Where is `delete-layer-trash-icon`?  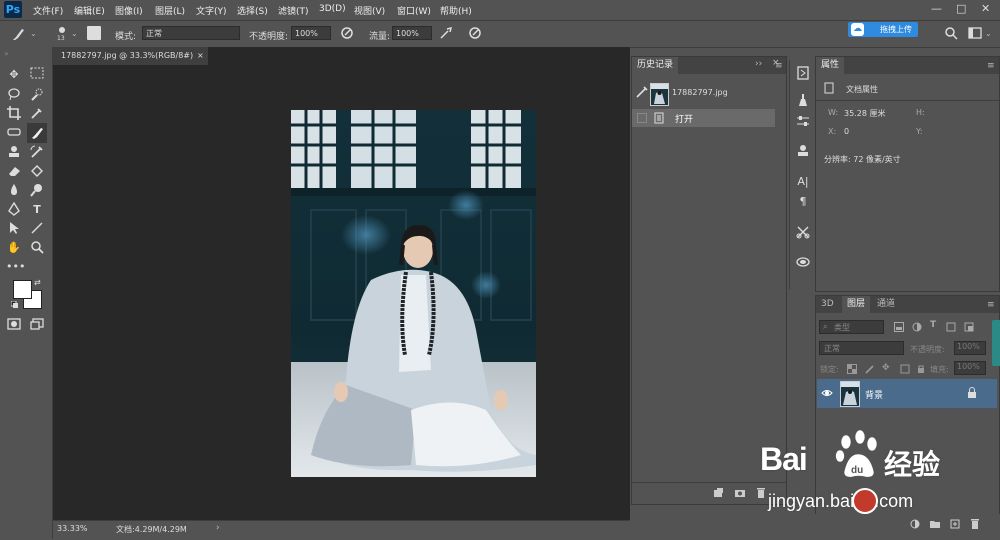 delete-layer-trash-icon is located at coordinates (975, 524).